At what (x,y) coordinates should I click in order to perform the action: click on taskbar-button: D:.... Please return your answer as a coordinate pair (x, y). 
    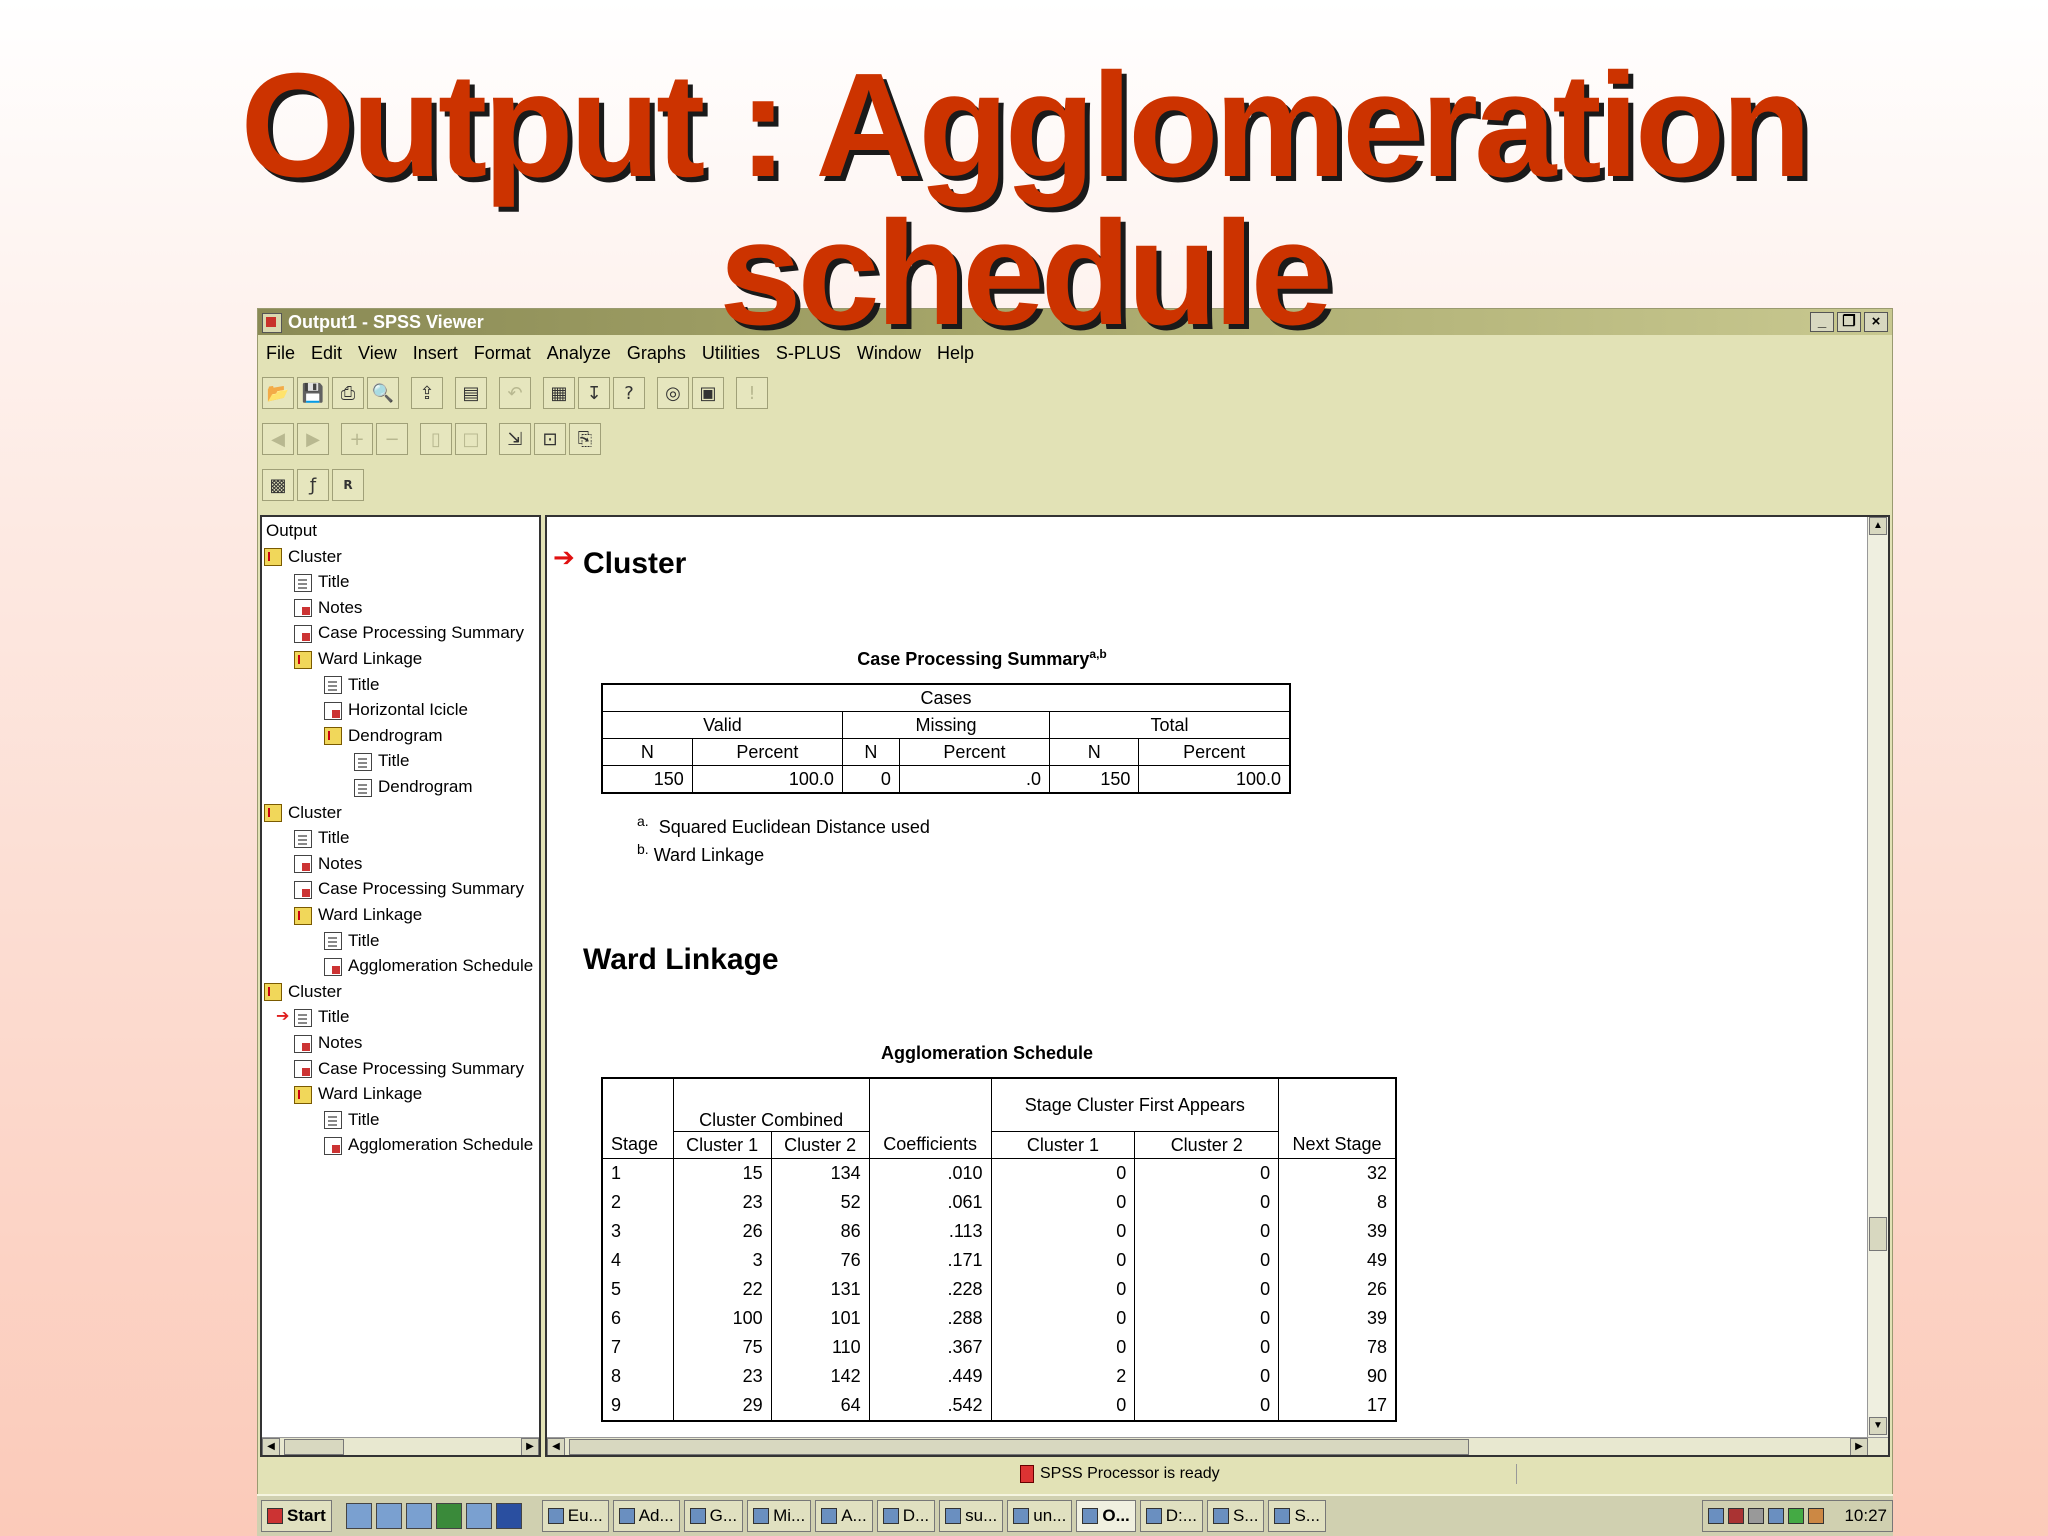
    Looking at the image, I should click on (1171, 1516).